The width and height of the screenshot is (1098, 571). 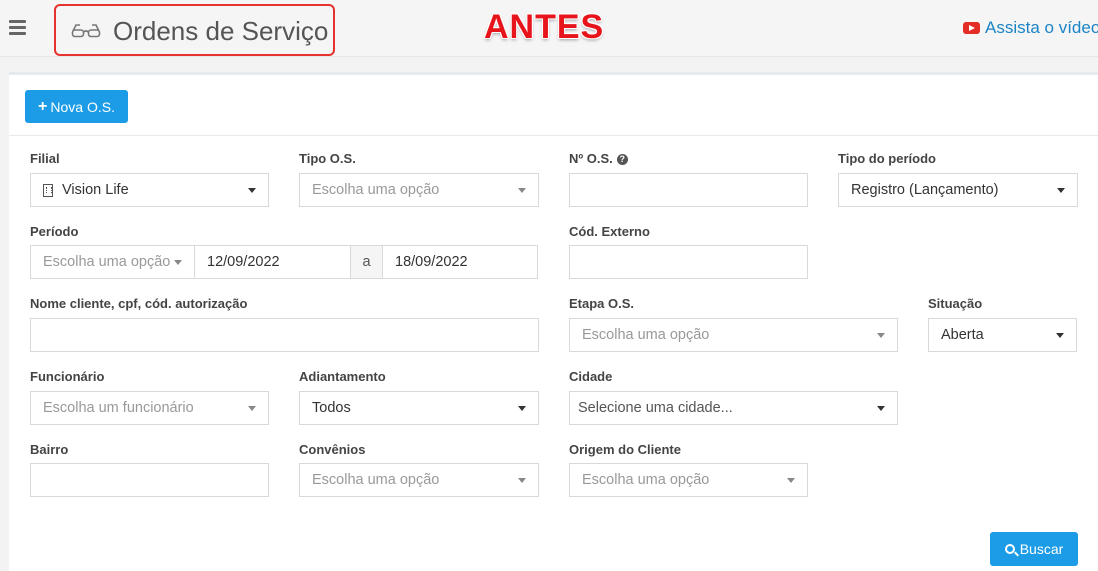 I want to click on periodo-end-date: 18/09/2022, so click(x=460, y=262).